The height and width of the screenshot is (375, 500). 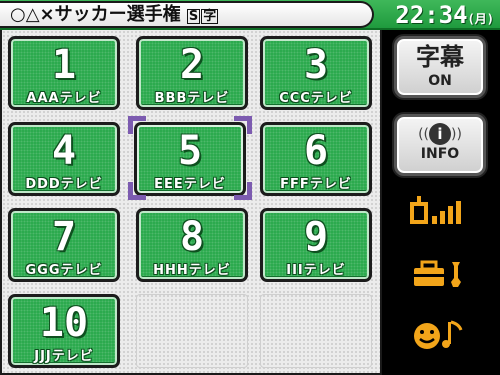 I want to click on channel-tile-8: 8 HHHテレビ, so click(x=192, y=245).